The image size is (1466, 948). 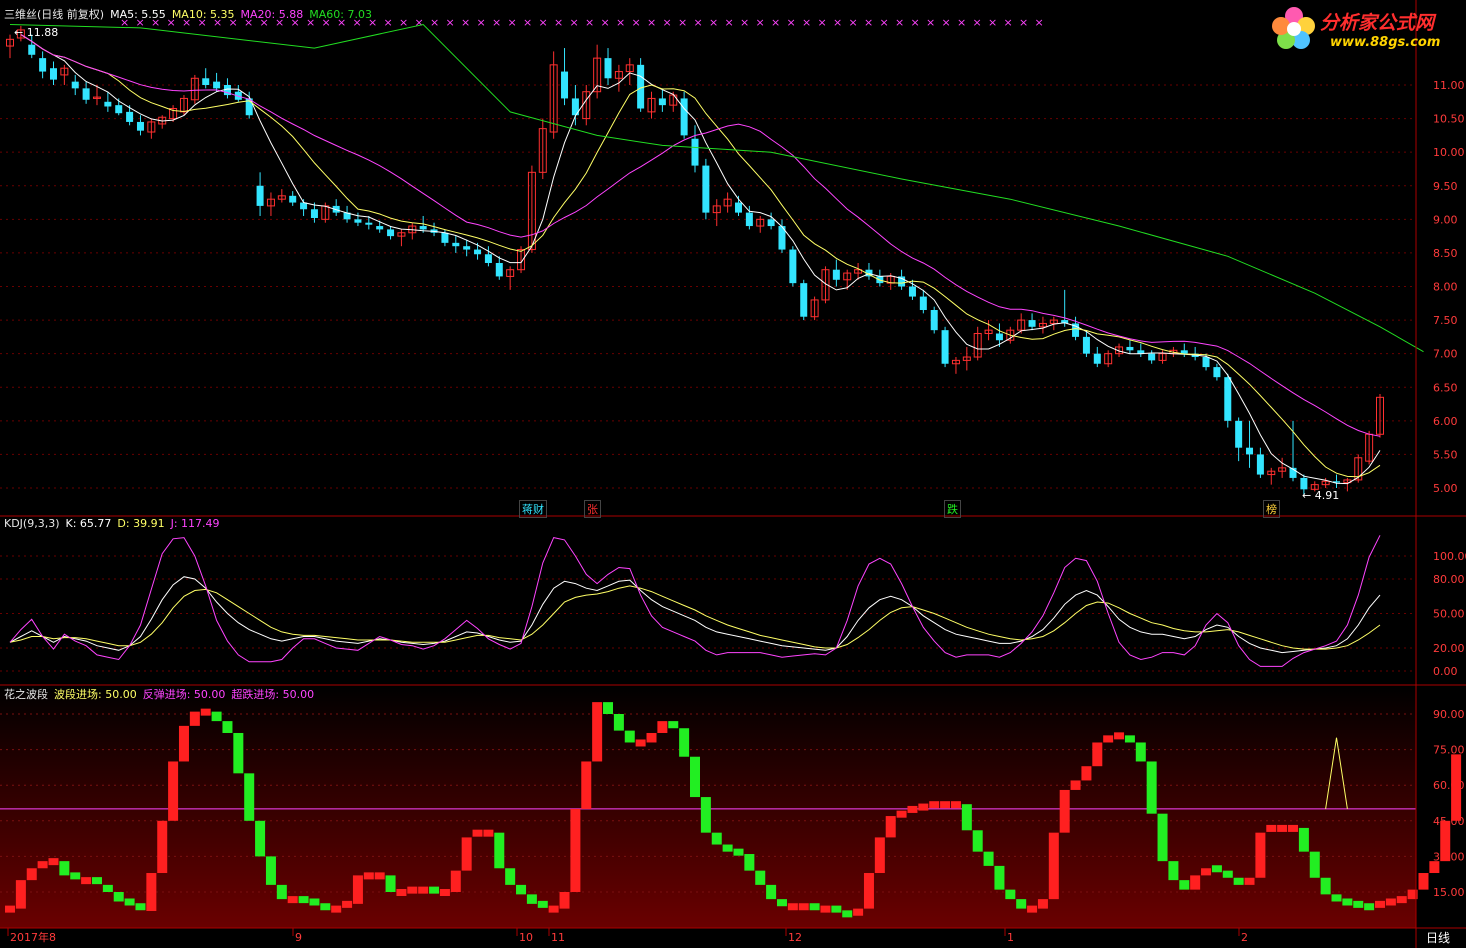 What do you see at coordinates (54, 14) in the screenshot?
I see `stock-title: 三维丝(日线 前复权)` at bounding box center [54, 14].